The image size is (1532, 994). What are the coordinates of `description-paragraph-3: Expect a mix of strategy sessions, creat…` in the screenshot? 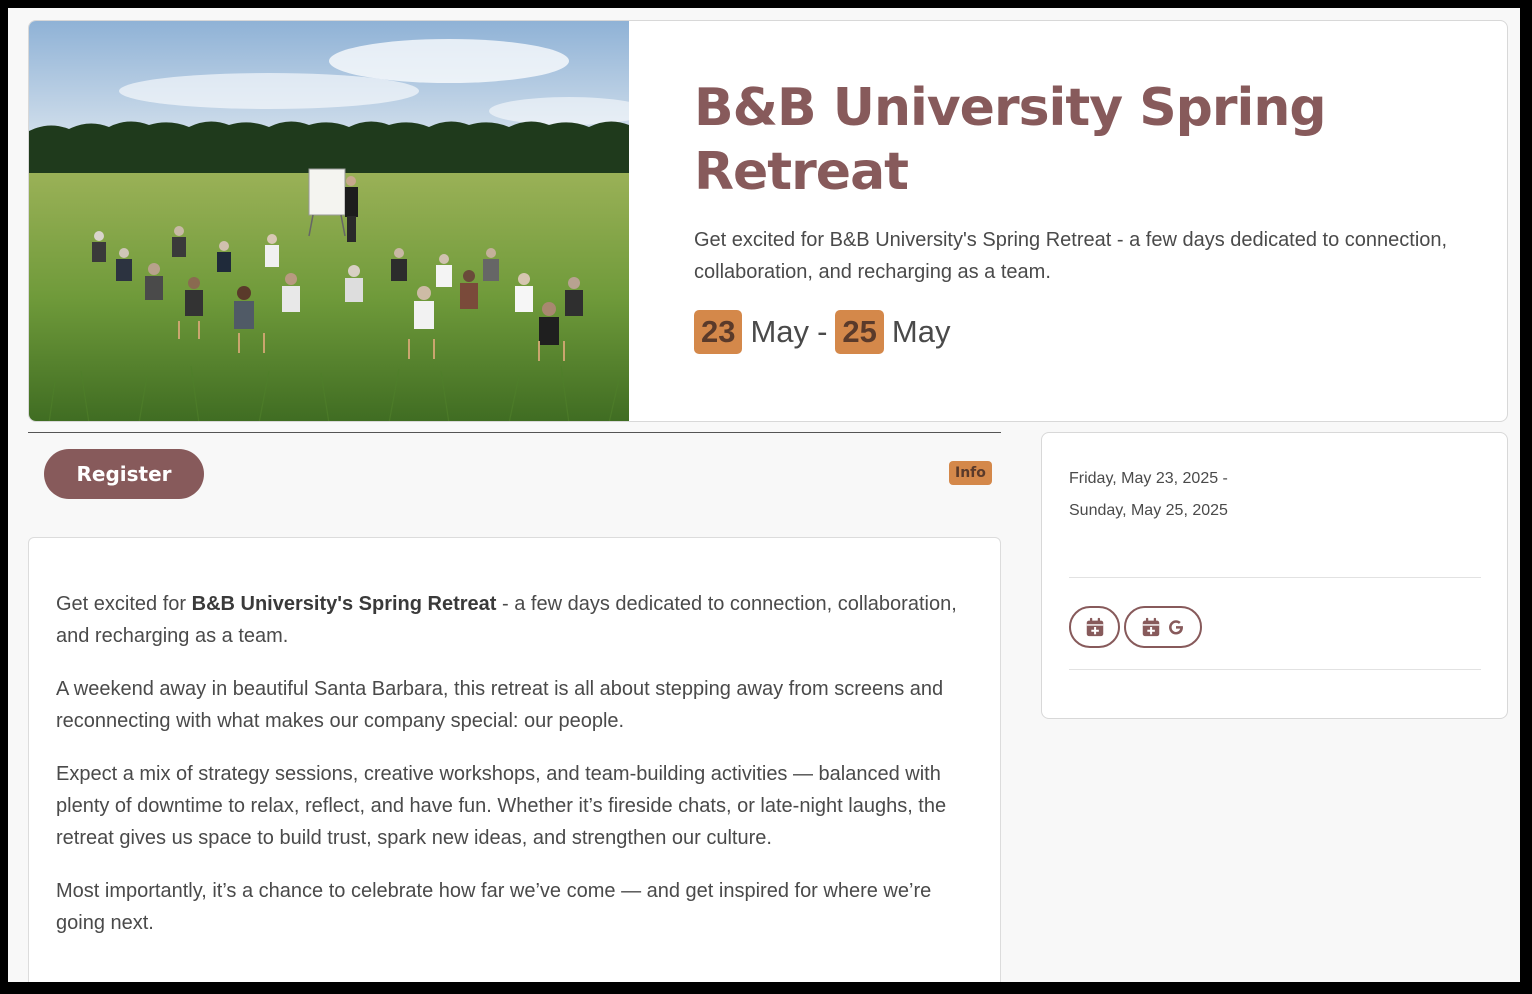 It's located at (501, 806).